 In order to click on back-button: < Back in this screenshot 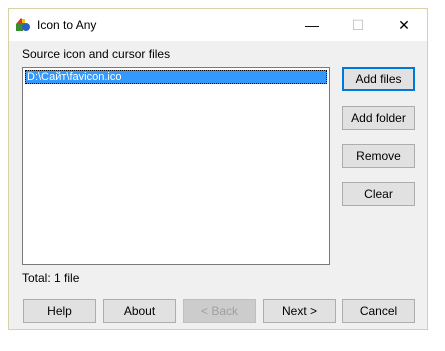, I will do `click(219, 311)`.